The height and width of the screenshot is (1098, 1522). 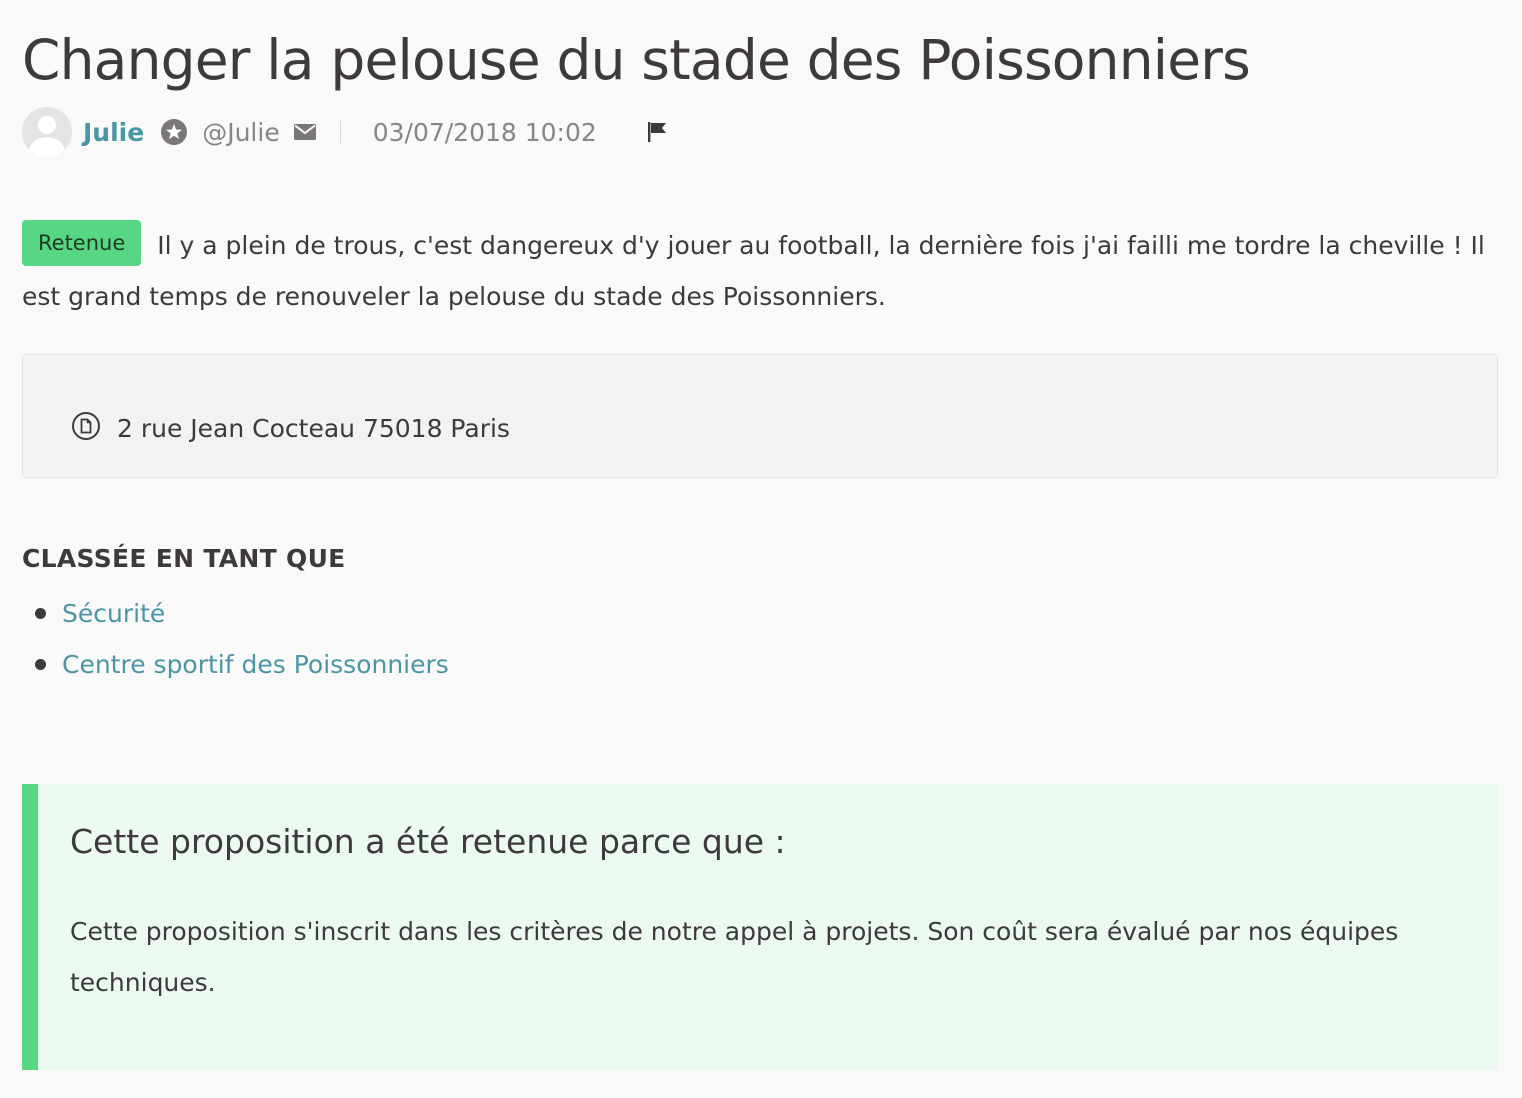 What do you see at coordinates (86, 428) in the screenshot?
I see `document-circle-icon` at bounding box center [86, 428].